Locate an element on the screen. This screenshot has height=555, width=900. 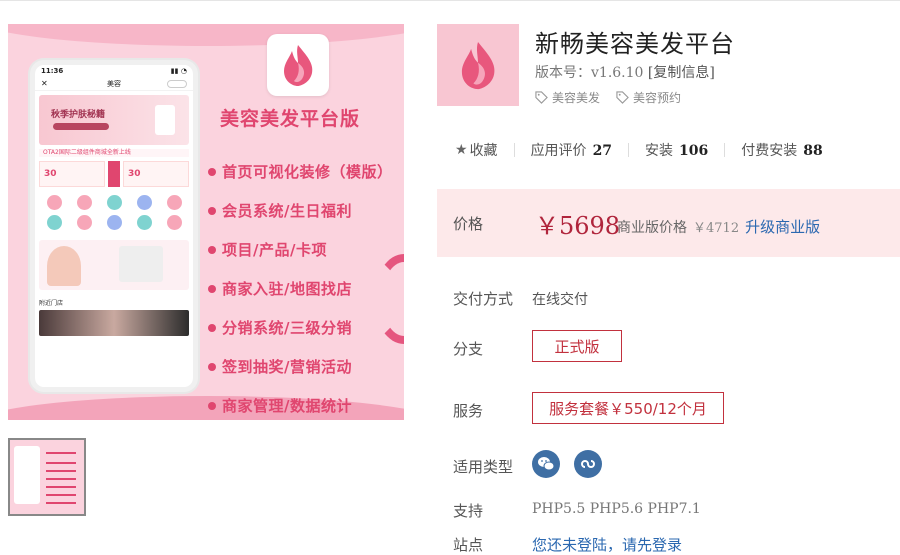
platform-types is located at coordinates (567, 464).